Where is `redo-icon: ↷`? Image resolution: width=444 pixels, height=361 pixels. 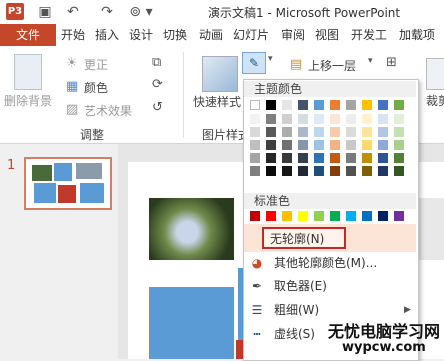
redo-icon: ↷ is located at coordinates (107, 12).